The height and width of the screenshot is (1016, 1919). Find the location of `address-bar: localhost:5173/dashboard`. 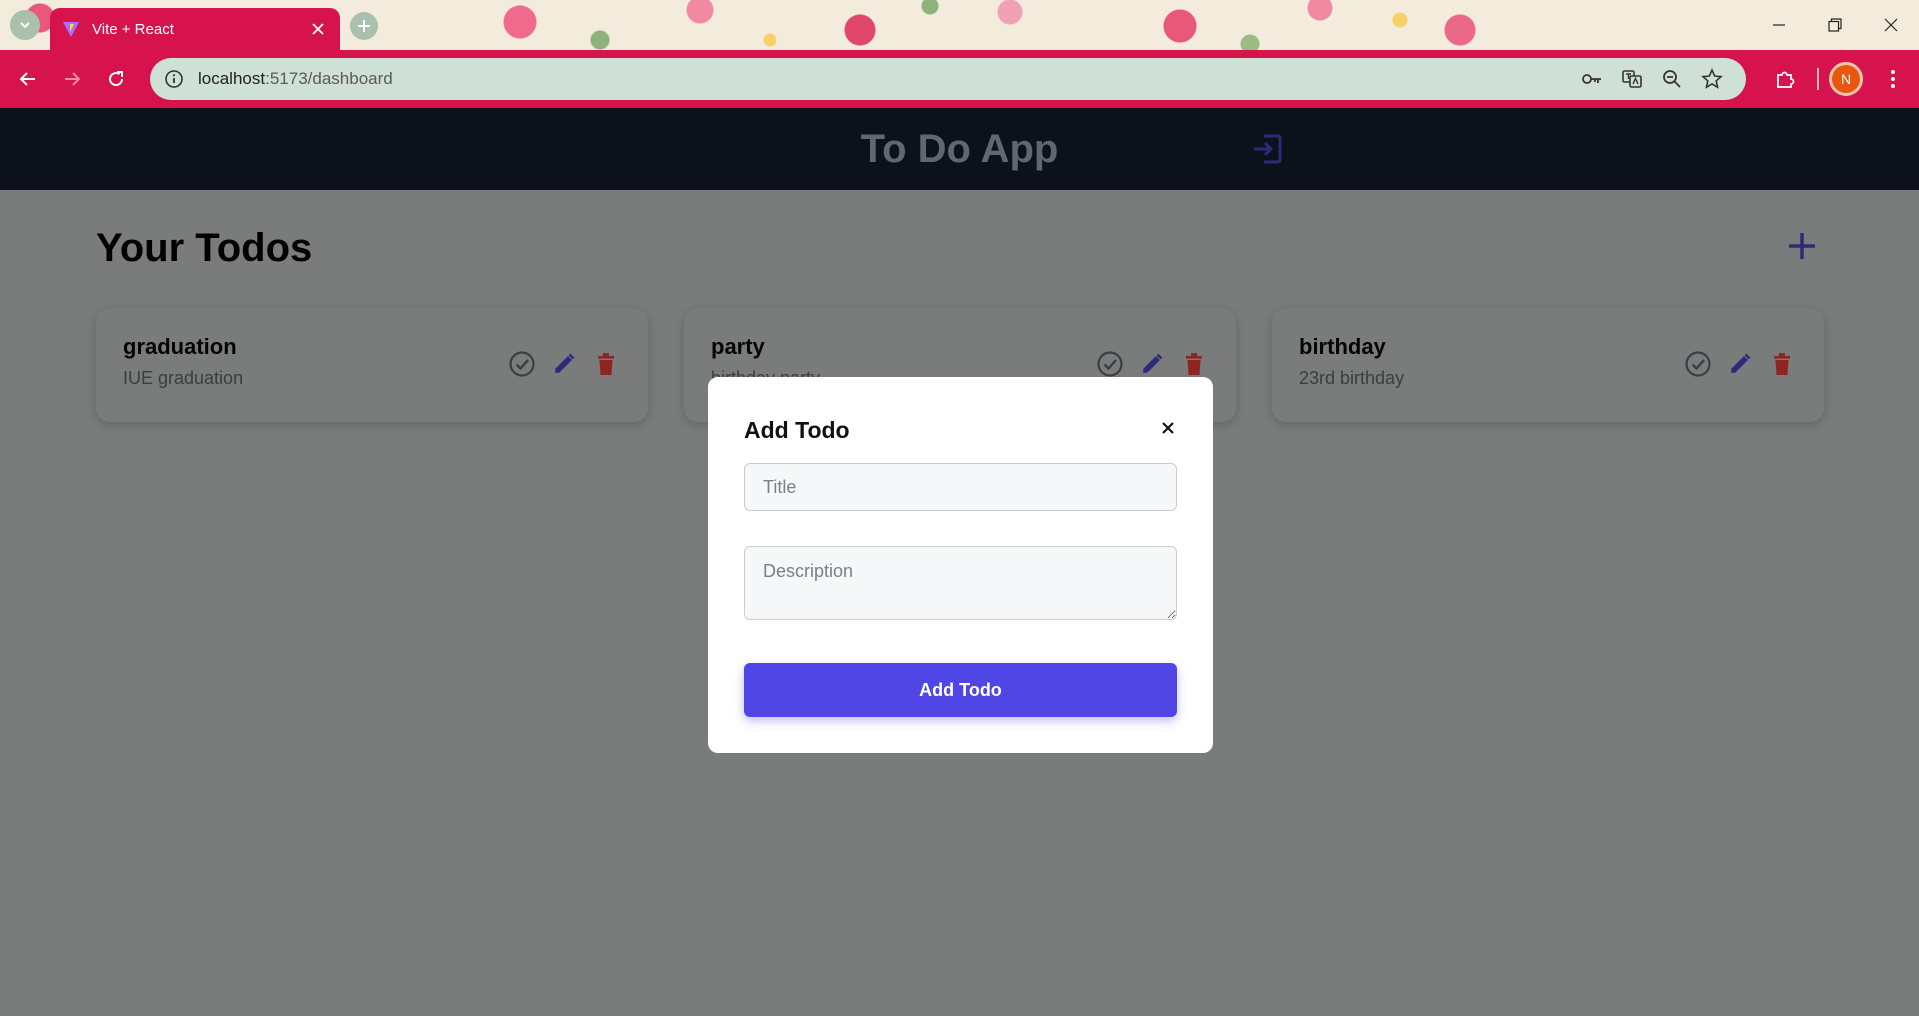

address-bar: localhost:5173/dashboard is located at coordinates (948, 79).